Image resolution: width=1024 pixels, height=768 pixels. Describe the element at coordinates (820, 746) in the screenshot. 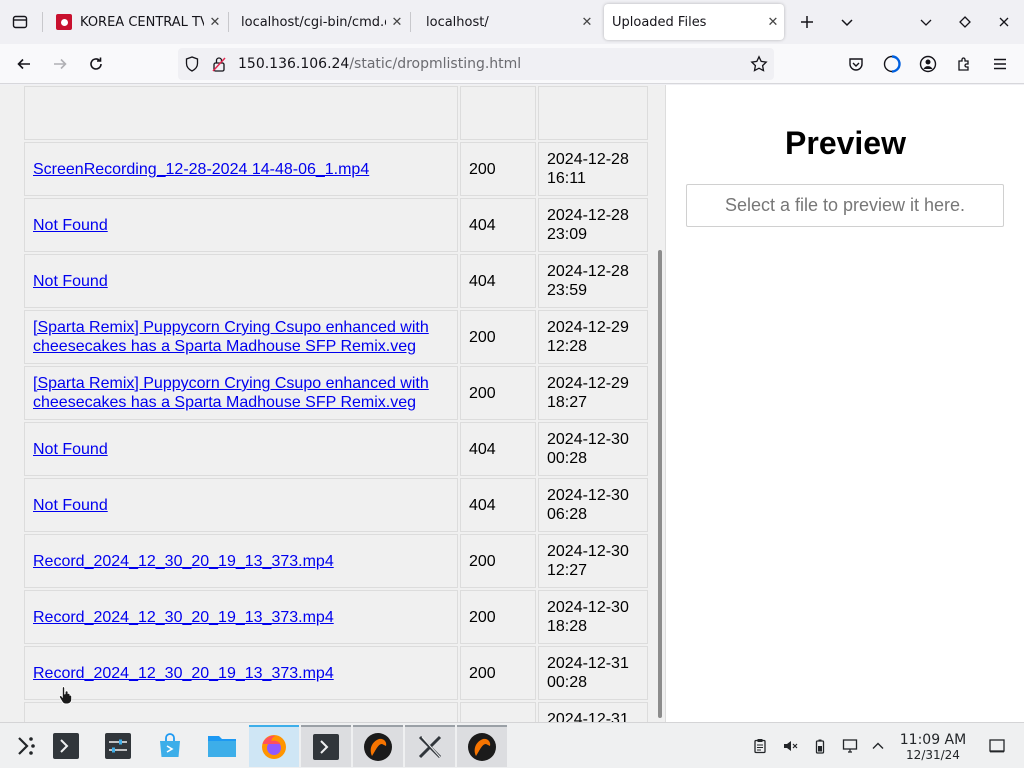

I see `battery-icon` at that location.